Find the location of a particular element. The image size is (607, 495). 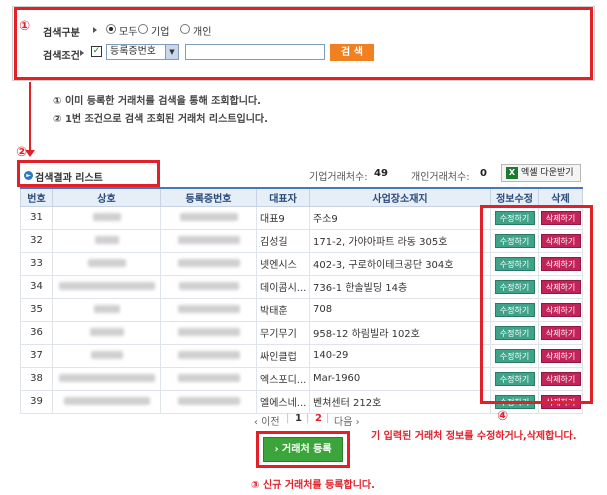

annotation-box-actions is located at coordinates (536, 304).